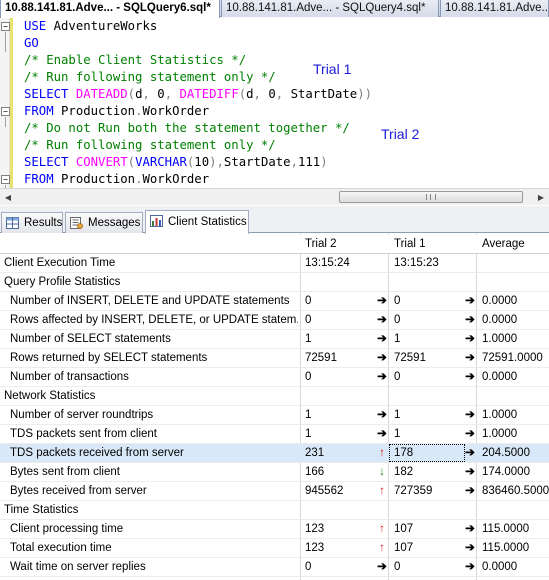 Image resolution: width=549 pixels, height=580 pixels. What do you see at coordinates (274, 567) in the screenshot?
I see `stat-row: Wait time on server replies 0 ➔ 0 ➔ 0.0000` at bounding box center [274, 567].